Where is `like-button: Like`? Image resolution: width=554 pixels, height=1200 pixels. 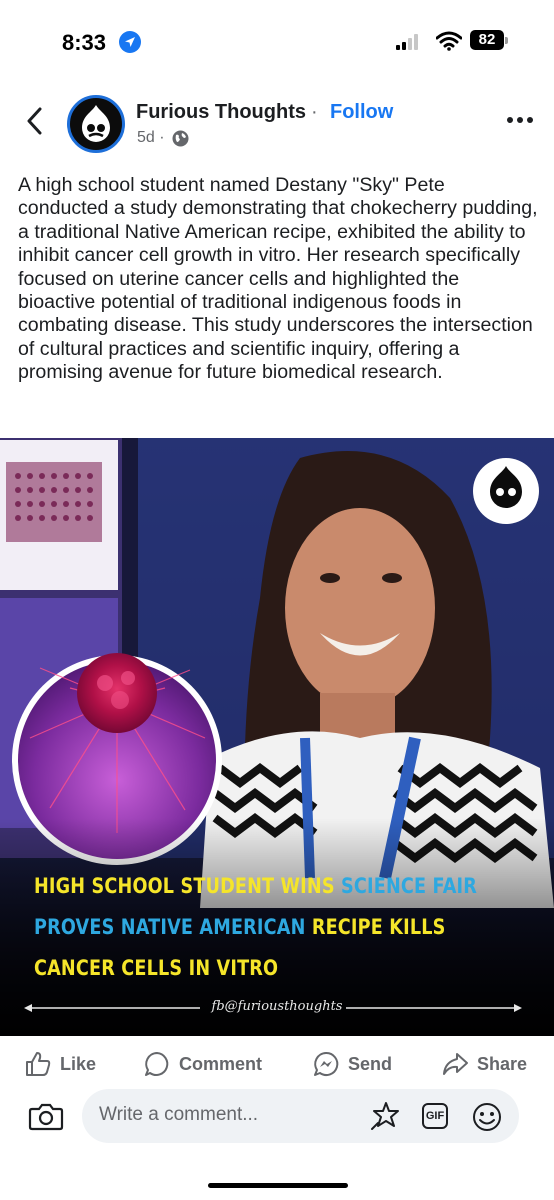
like-button: Like is located at coordinates (60, 1064).